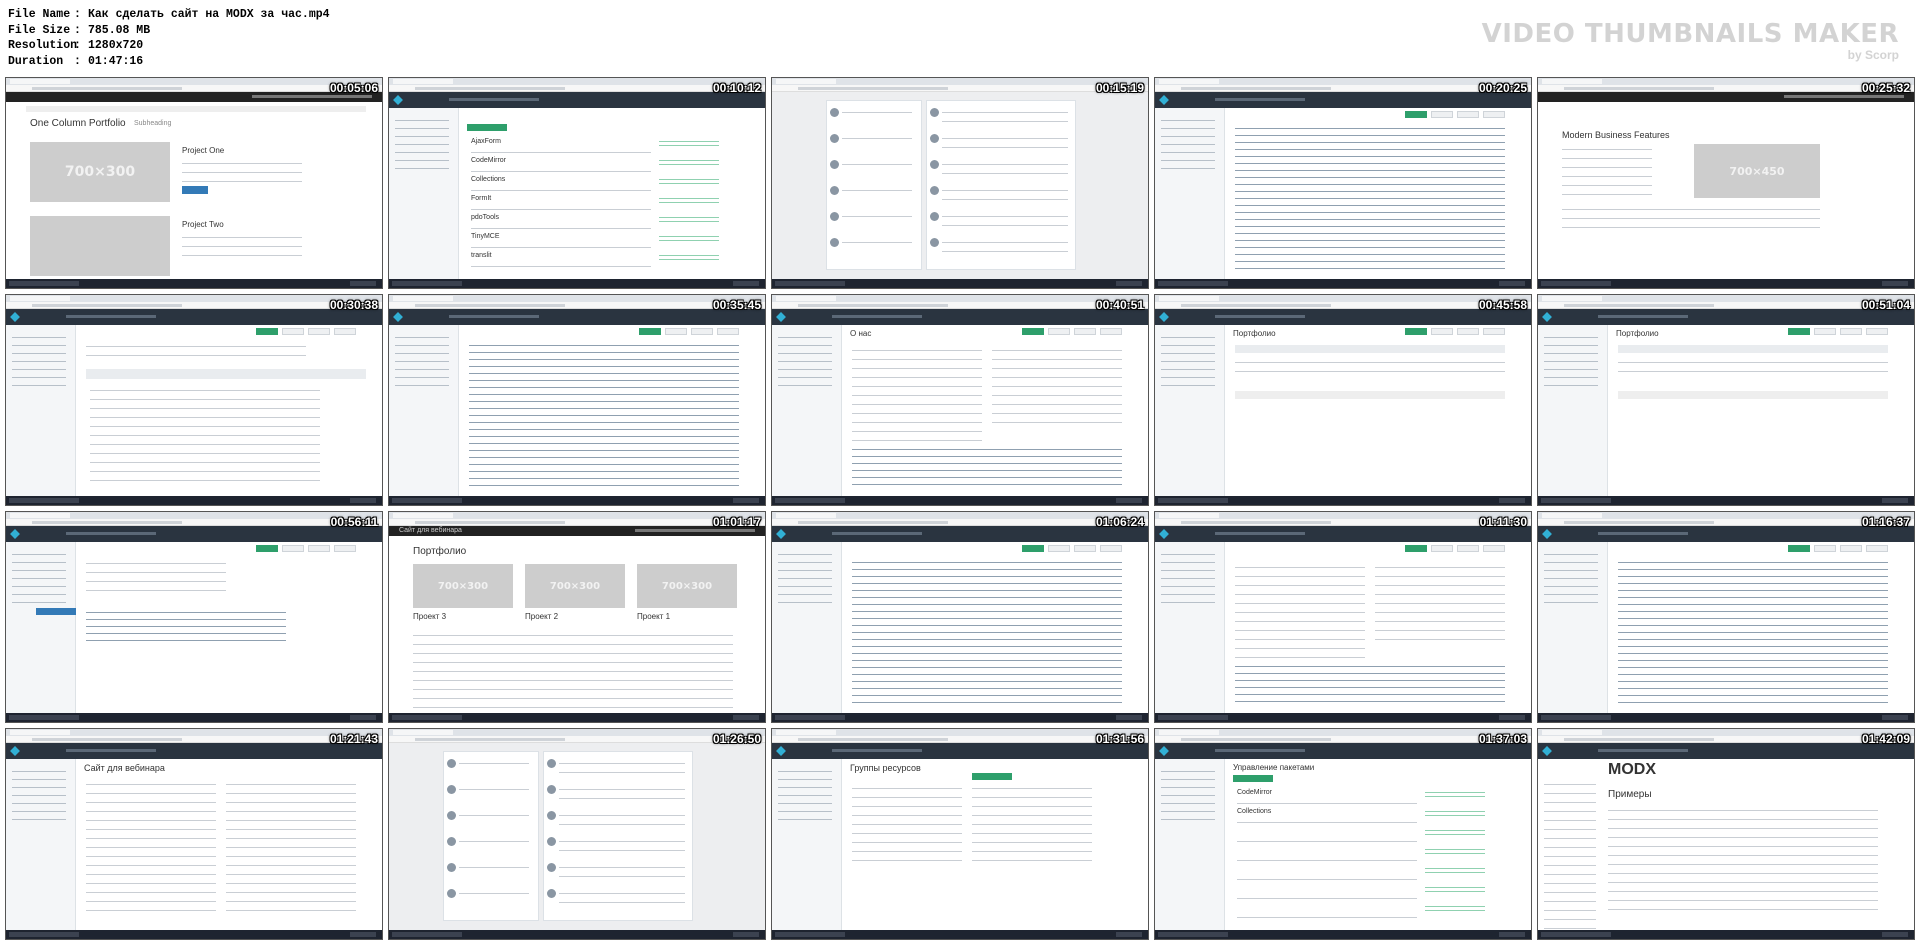 This screenshot has width=1917, height=946. What do you see at coordinates (1632, 769) in the screenshot?
I see `modx-logo: MODX` at bounding box center [1632, 769].